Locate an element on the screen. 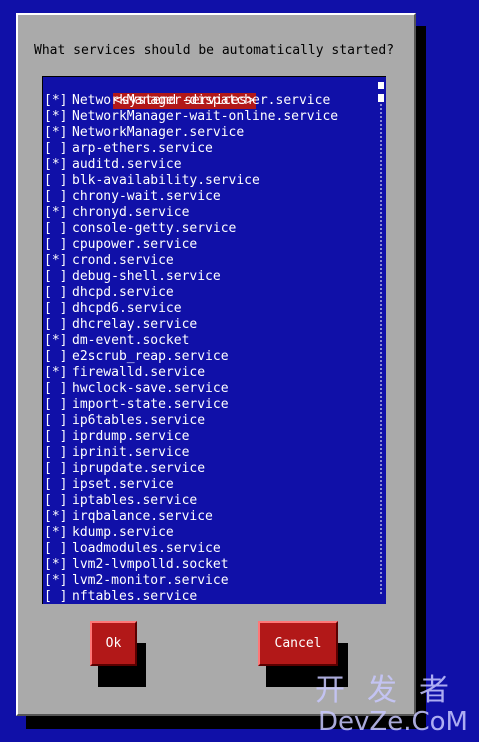 This screenshot has width=479, height=742. service-row: [*] NetworkManager-wait-online.service is located at coordinates (191, 117).